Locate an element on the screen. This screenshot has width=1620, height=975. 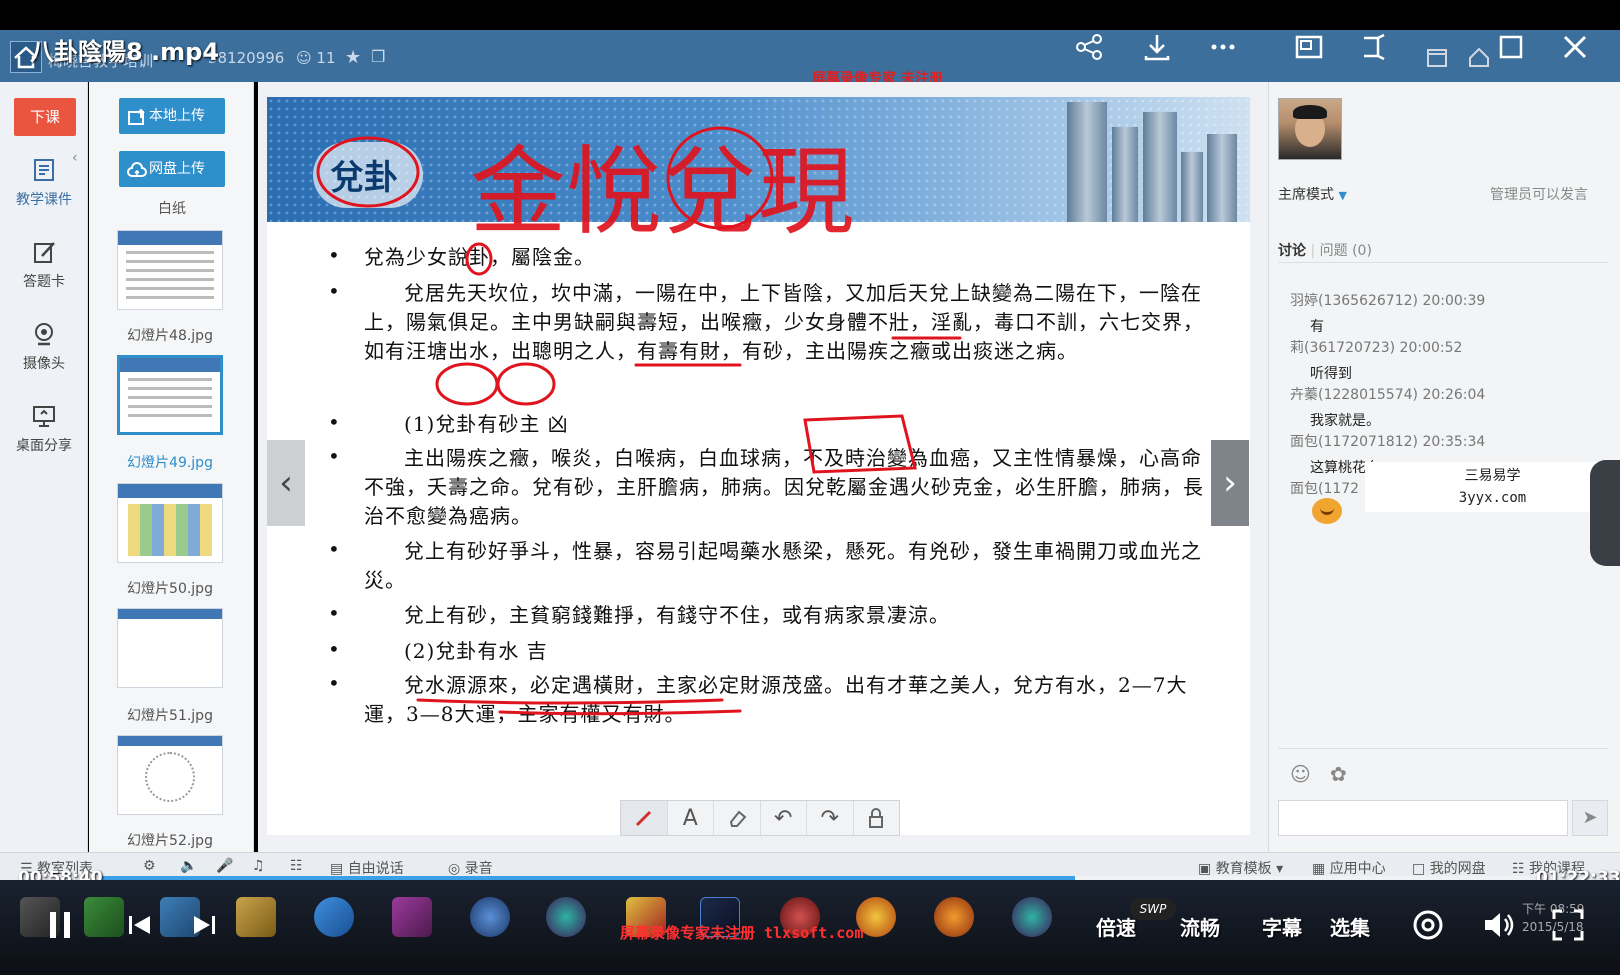
cloud-upload-button: 网盘上传 is located at coordinates (172, 169).